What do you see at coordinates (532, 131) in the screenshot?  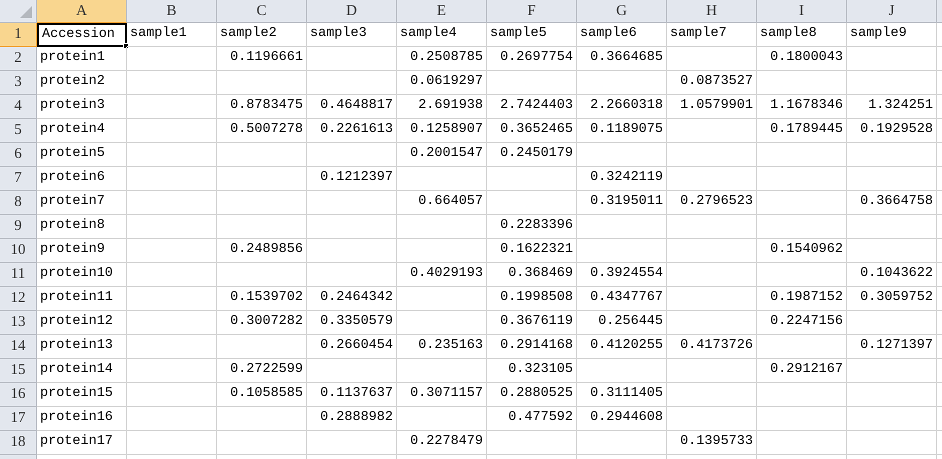 I see `table-cell: 0.3652465` at bounding box center [532, 131].